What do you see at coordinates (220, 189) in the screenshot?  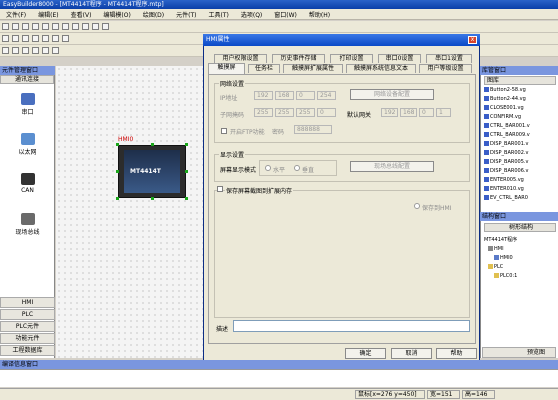 I see `save-screenshot-checkbox` at bounding box center [220, 189].